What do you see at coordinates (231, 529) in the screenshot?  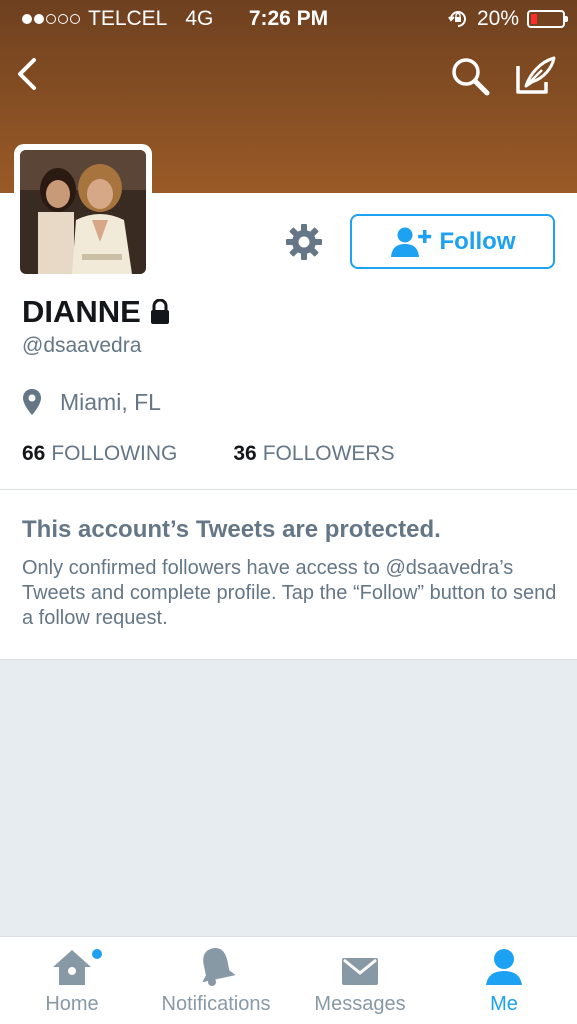 I see `protected-title: This account’s Tweets are protected.` at bounding box center [231, 529].